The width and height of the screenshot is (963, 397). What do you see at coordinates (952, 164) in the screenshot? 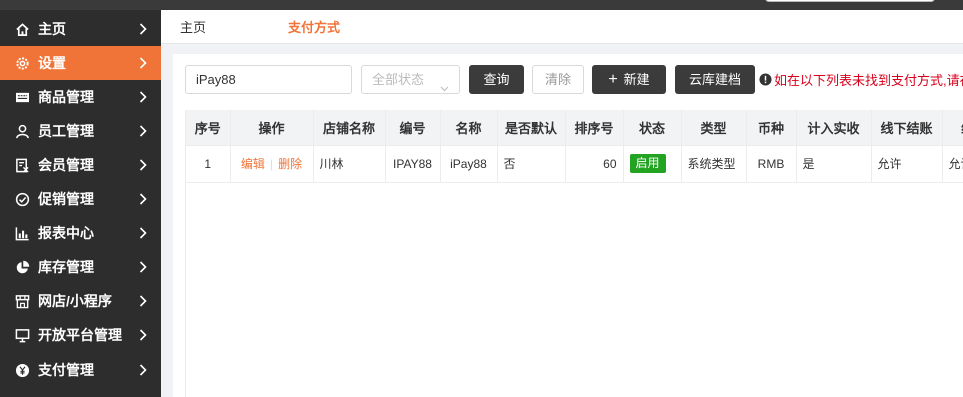
I see `cell-offline-more: 允许` at bounding box center [952, 164].